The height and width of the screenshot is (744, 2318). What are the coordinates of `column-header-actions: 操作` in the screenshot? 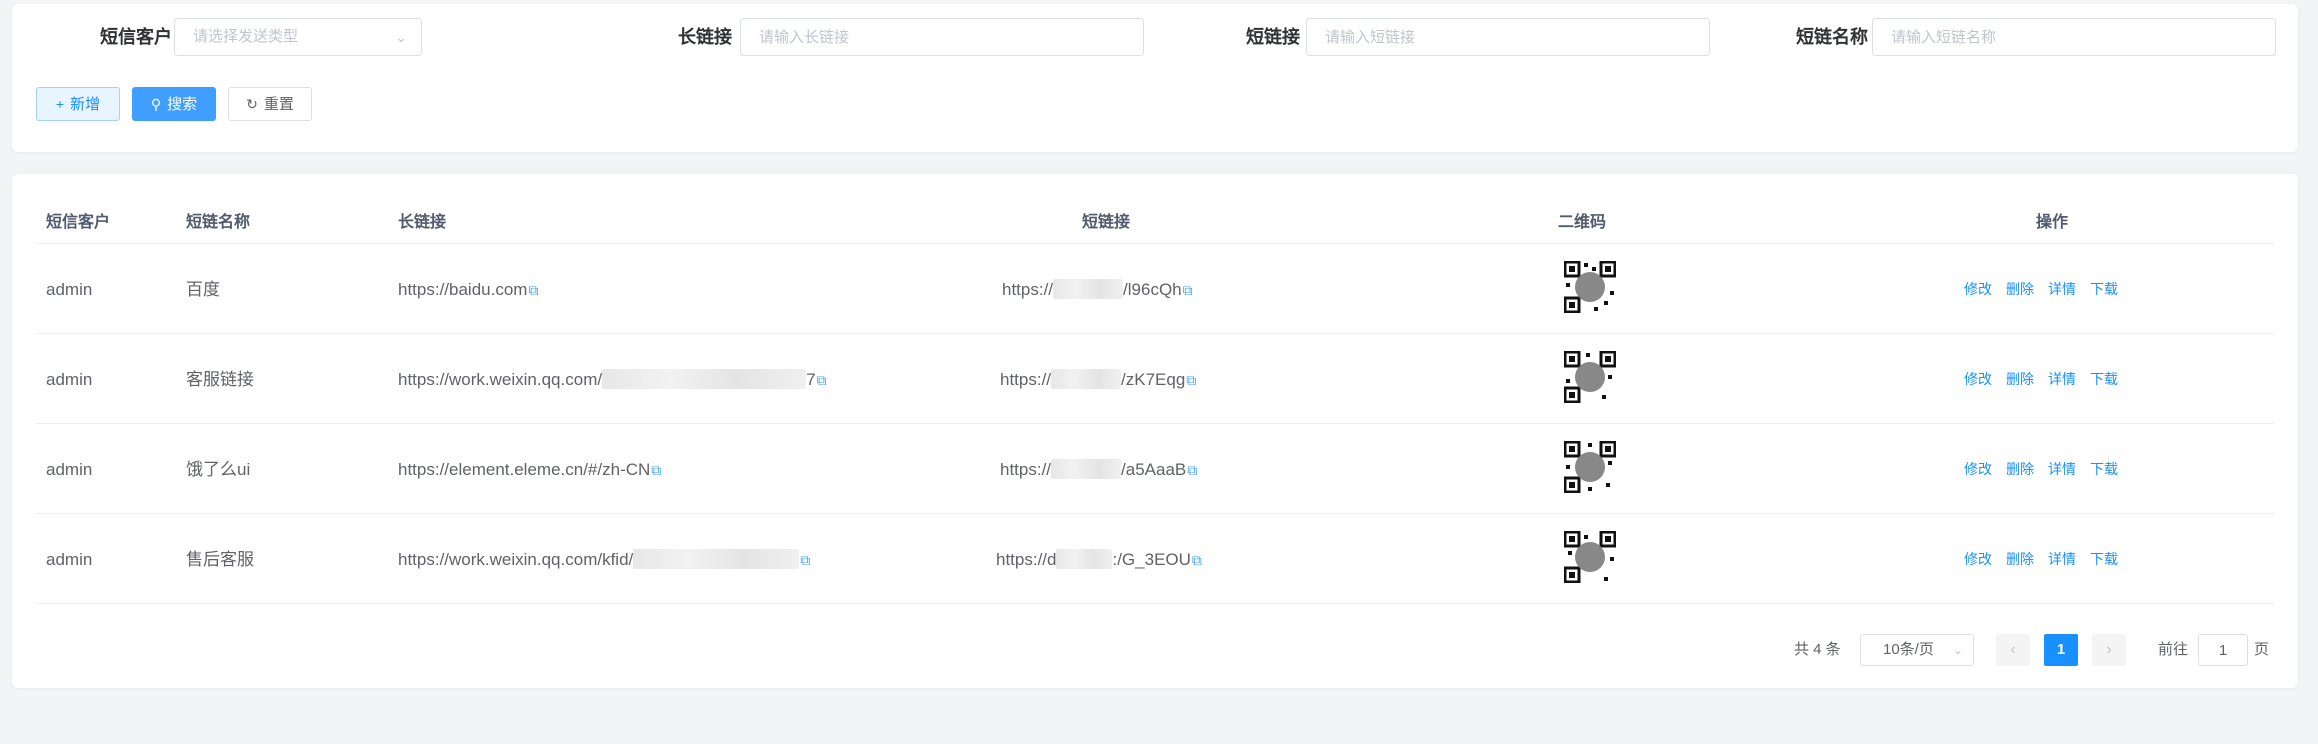 It's located at (2052, 222).